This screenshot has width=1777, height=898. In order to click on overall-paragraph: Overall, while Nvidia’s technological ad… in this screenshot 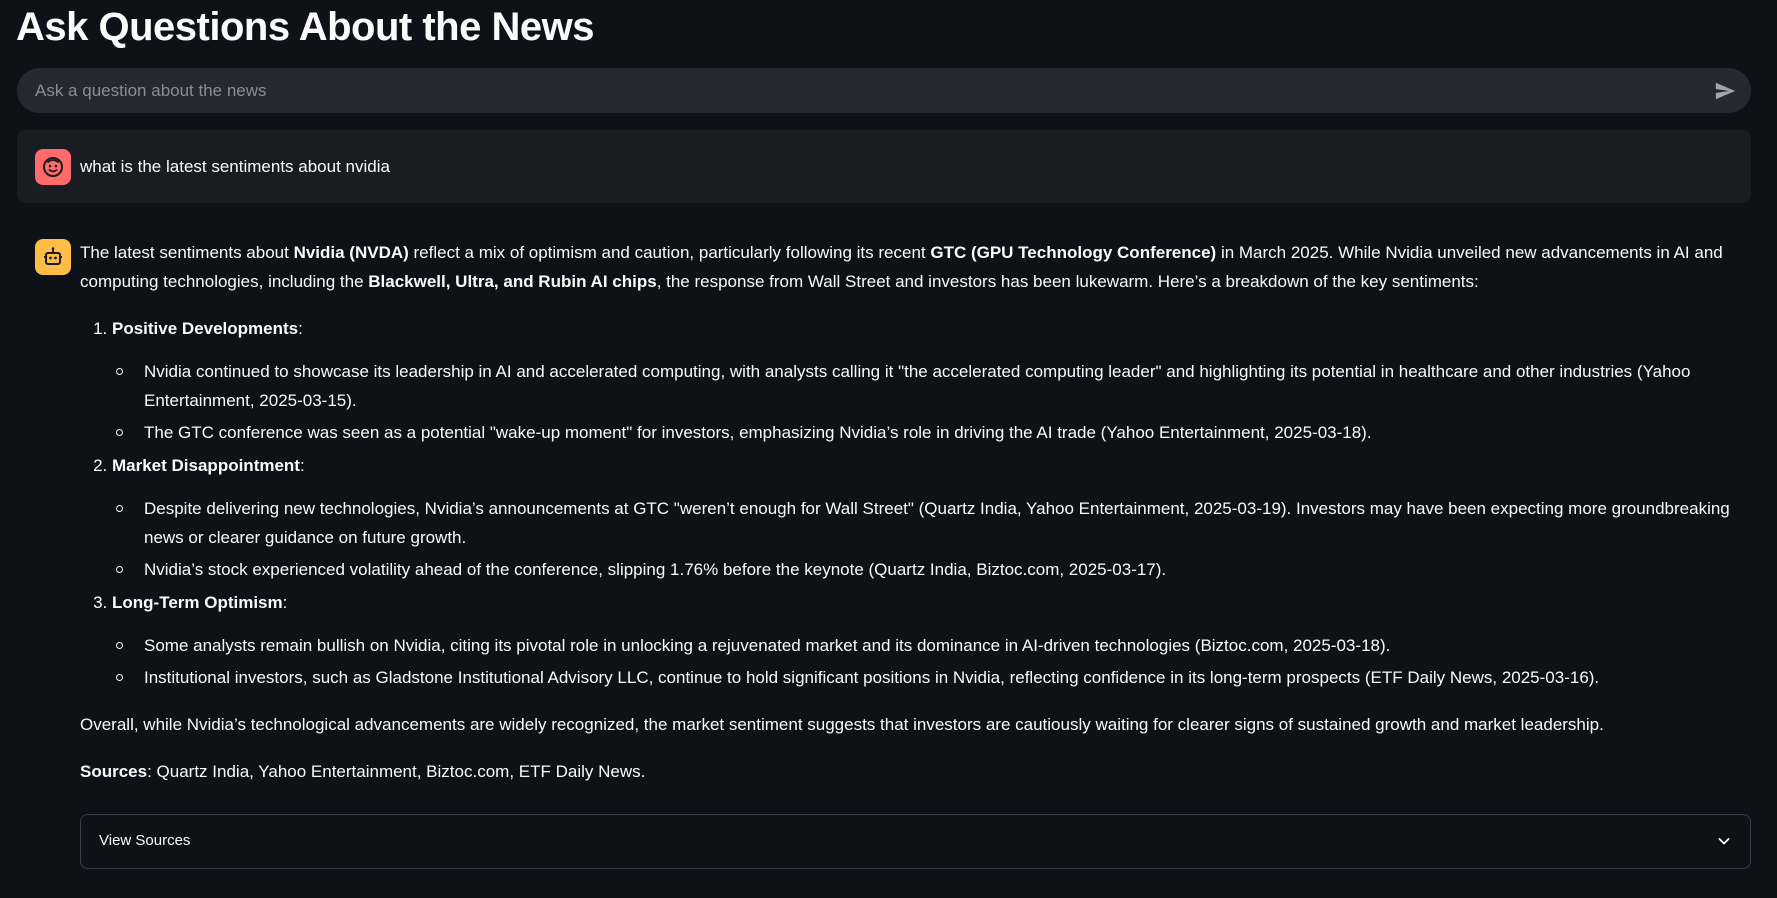, I will do `click(842, 724)`.